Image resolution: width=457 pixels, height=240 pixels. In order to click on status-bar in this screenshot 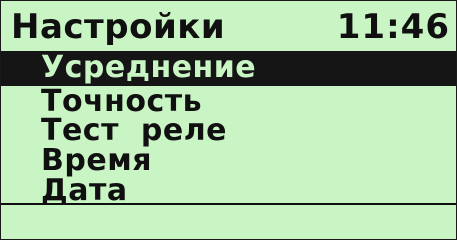, I will do `click(228, 222)`.